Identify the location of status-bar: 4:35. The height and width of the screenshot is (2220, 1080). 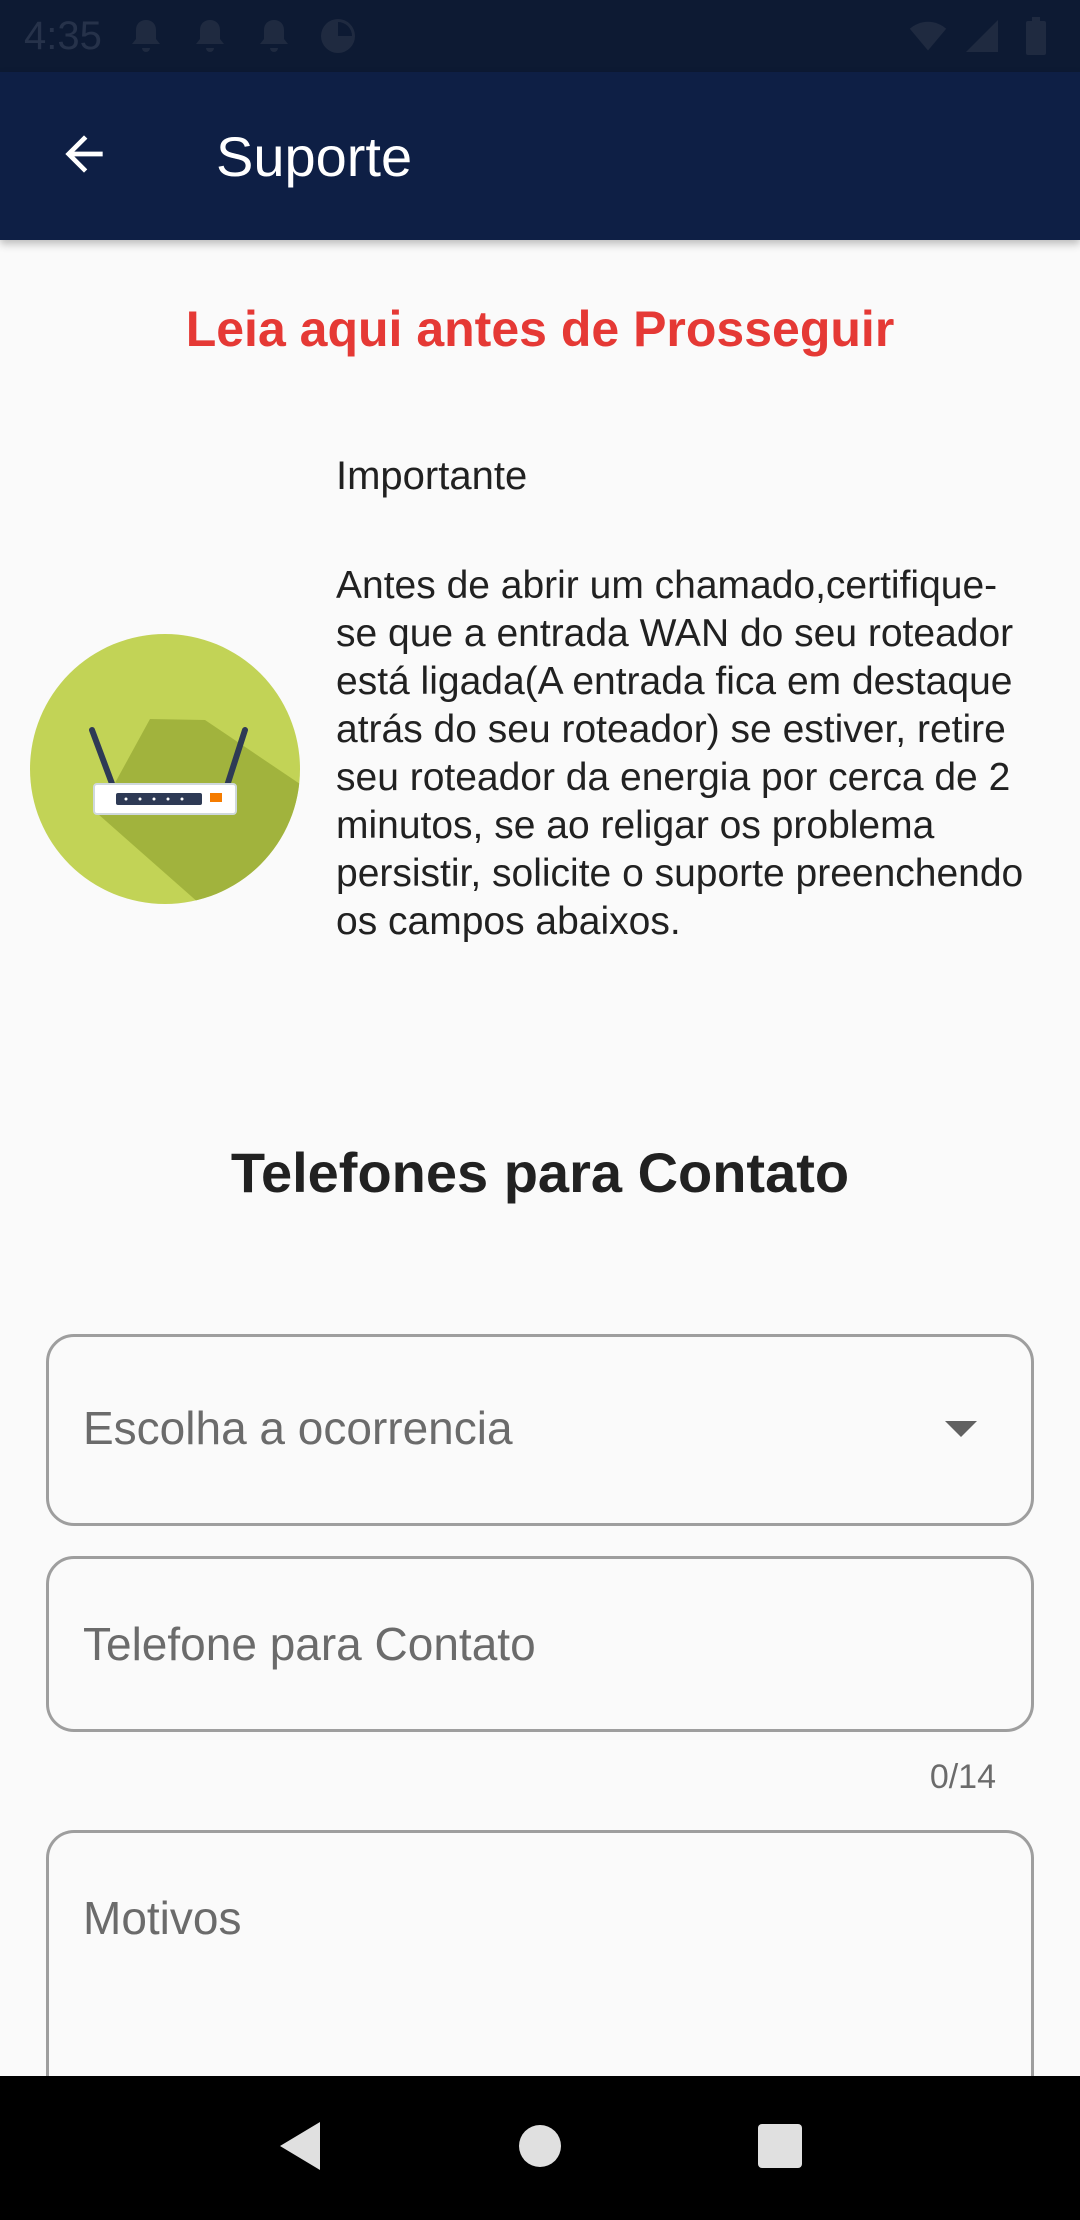
(540, 36).